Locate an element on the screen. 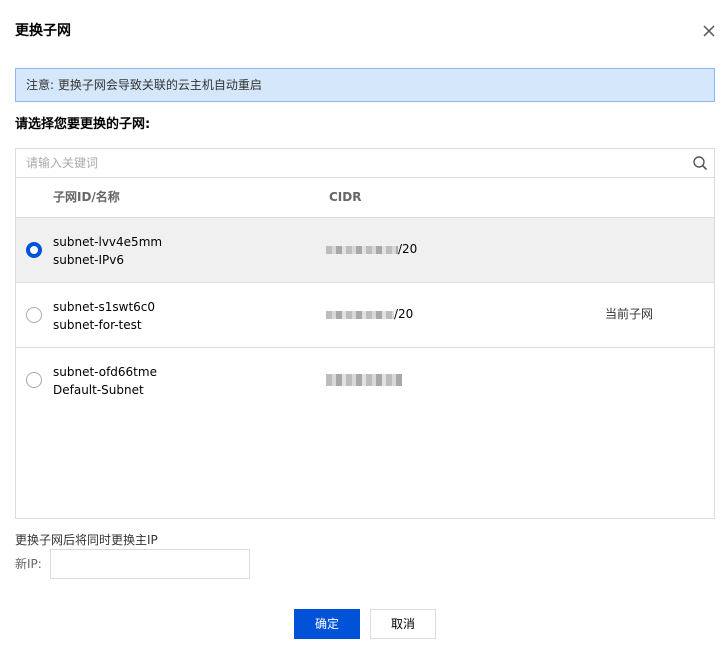 The image size is (724, 651). dialog-title: 更换子网 is located at coordinates (43, 31).